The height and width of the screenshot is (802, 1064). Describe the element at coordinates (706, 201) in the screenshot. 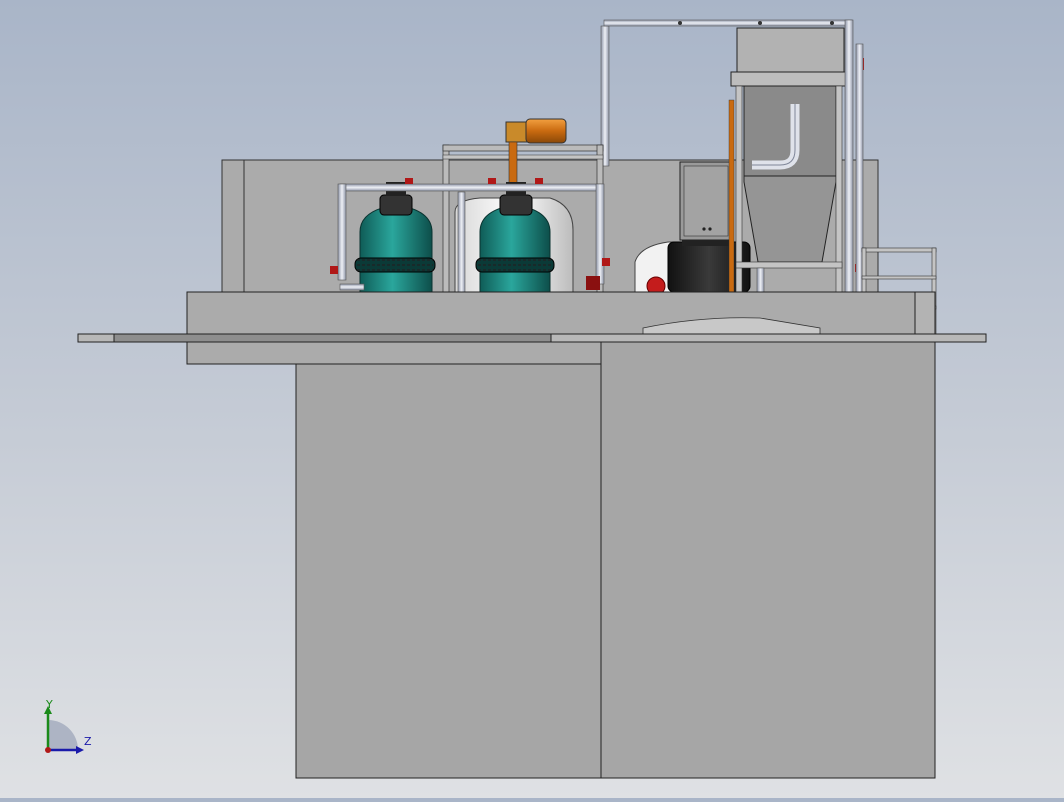

I see `control-cabinet` at that location.